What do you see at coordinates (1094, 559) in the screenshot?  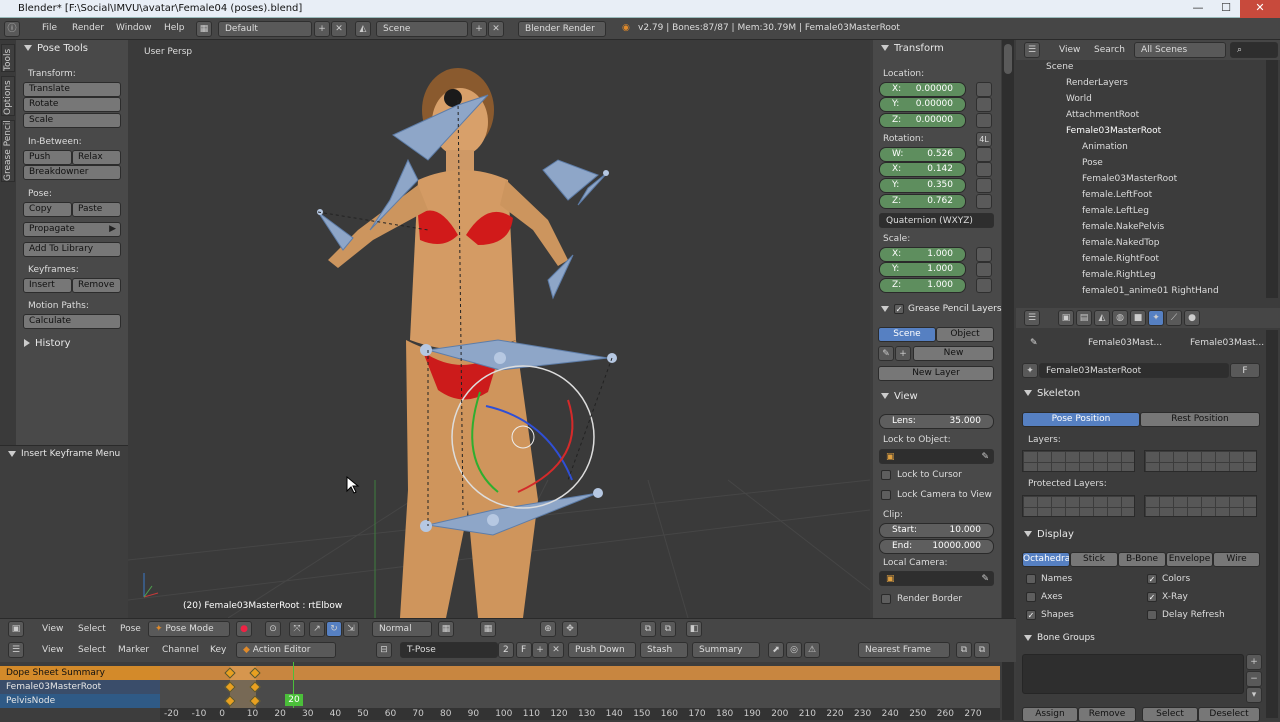 I see `display-stick: Stick` at bounding box center [1094, 559].